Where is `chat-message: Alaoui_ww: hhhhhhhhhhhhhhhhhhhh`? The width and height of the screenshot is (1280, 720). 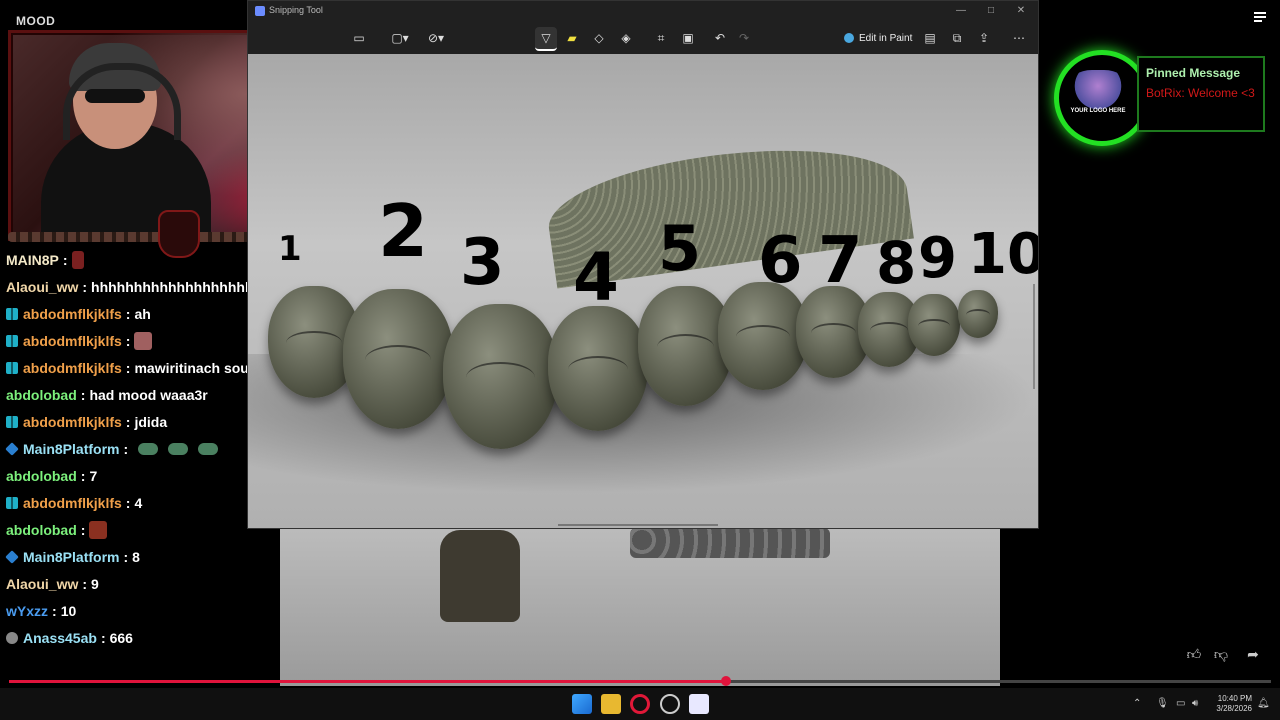
chat-message: Alaoui_ww: hhhhhhhhhhhhhhhhhhhh is located at coordinates (141, 286).